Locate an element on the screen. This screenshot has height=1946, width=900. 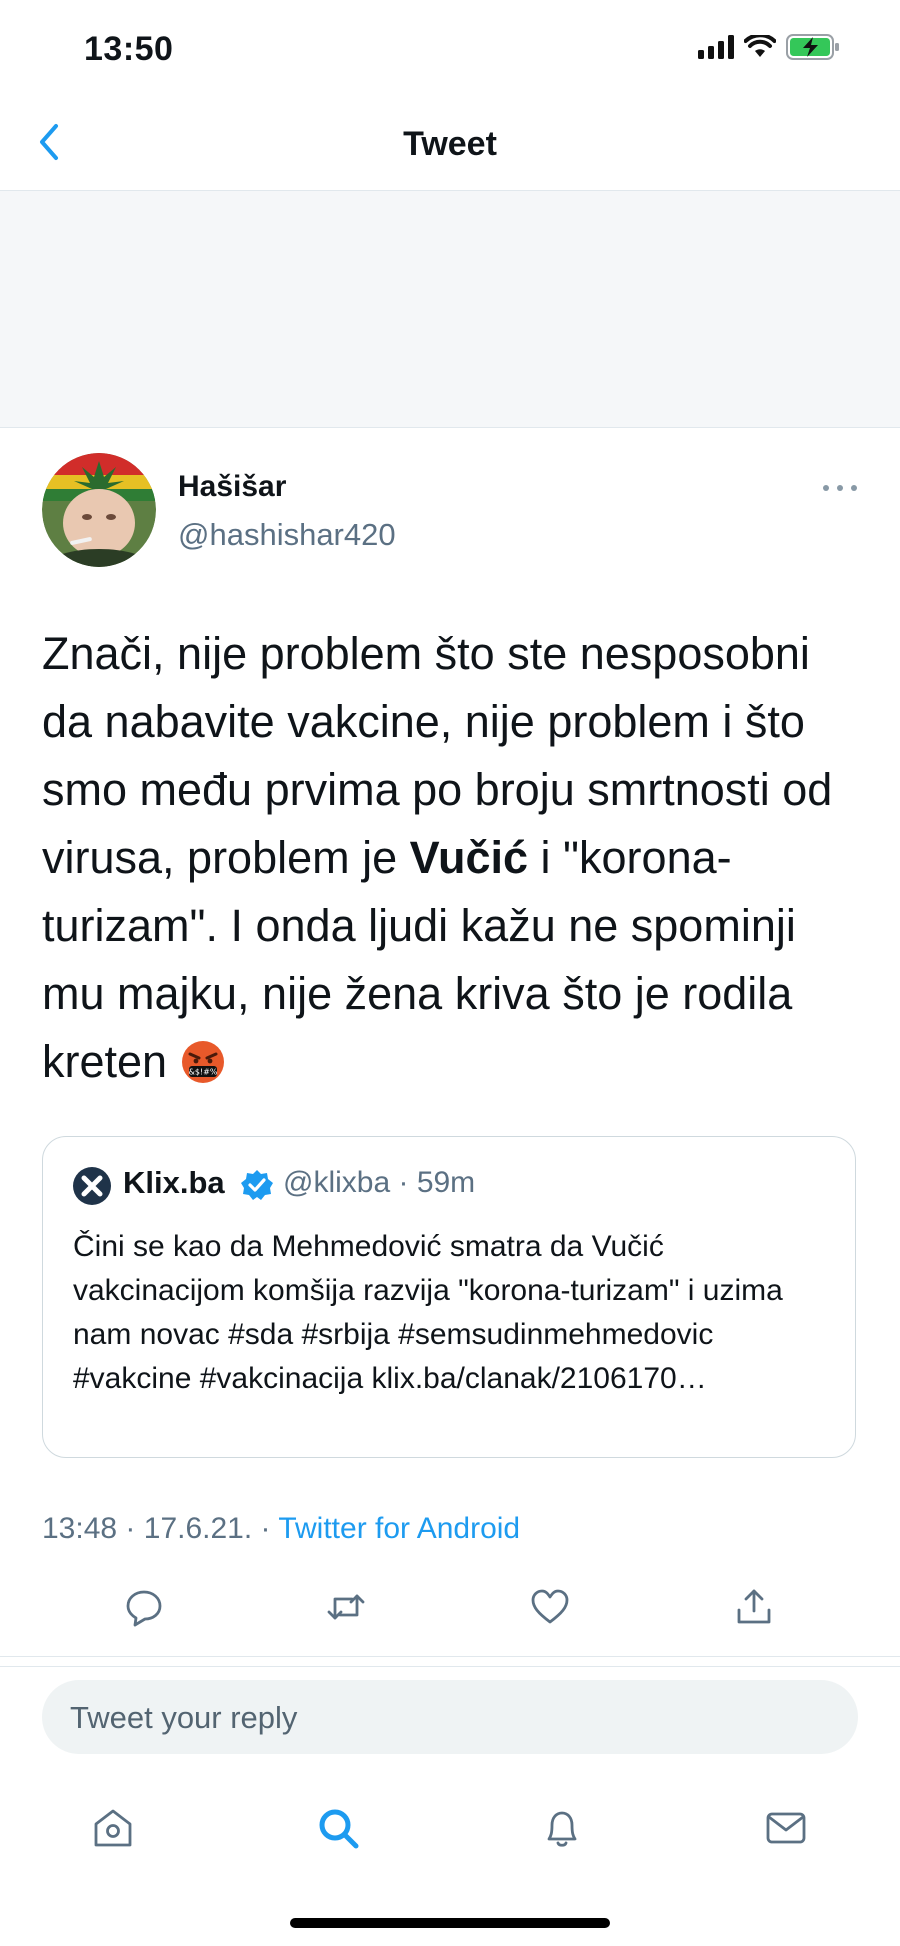
tweet-time: 13:48 is located at coordinates (80, 1528).